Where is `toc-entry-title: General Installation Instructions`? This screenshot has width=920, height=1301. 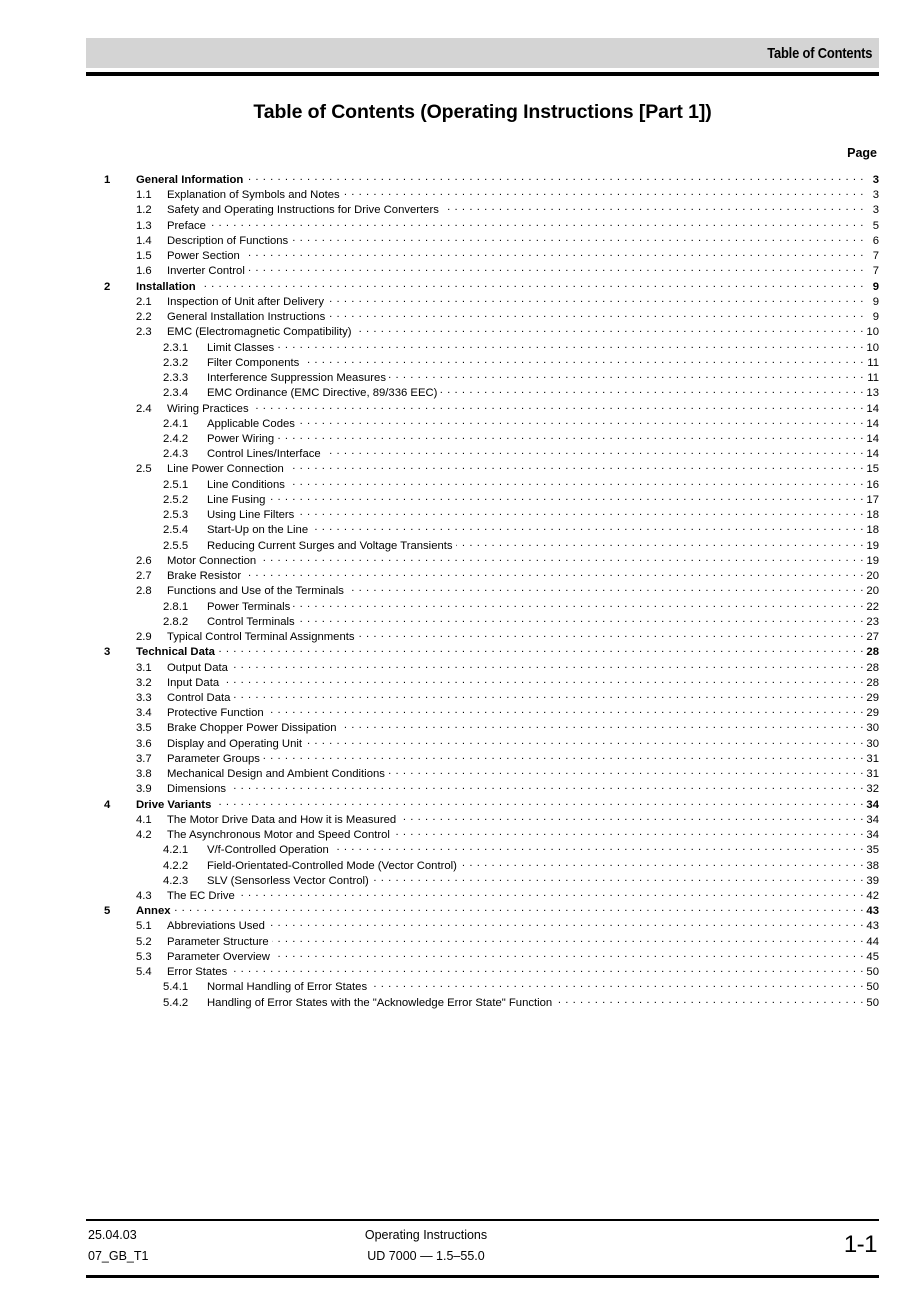 toc-entry-title: General Installation Instructions is located at coordinates (246, 317).